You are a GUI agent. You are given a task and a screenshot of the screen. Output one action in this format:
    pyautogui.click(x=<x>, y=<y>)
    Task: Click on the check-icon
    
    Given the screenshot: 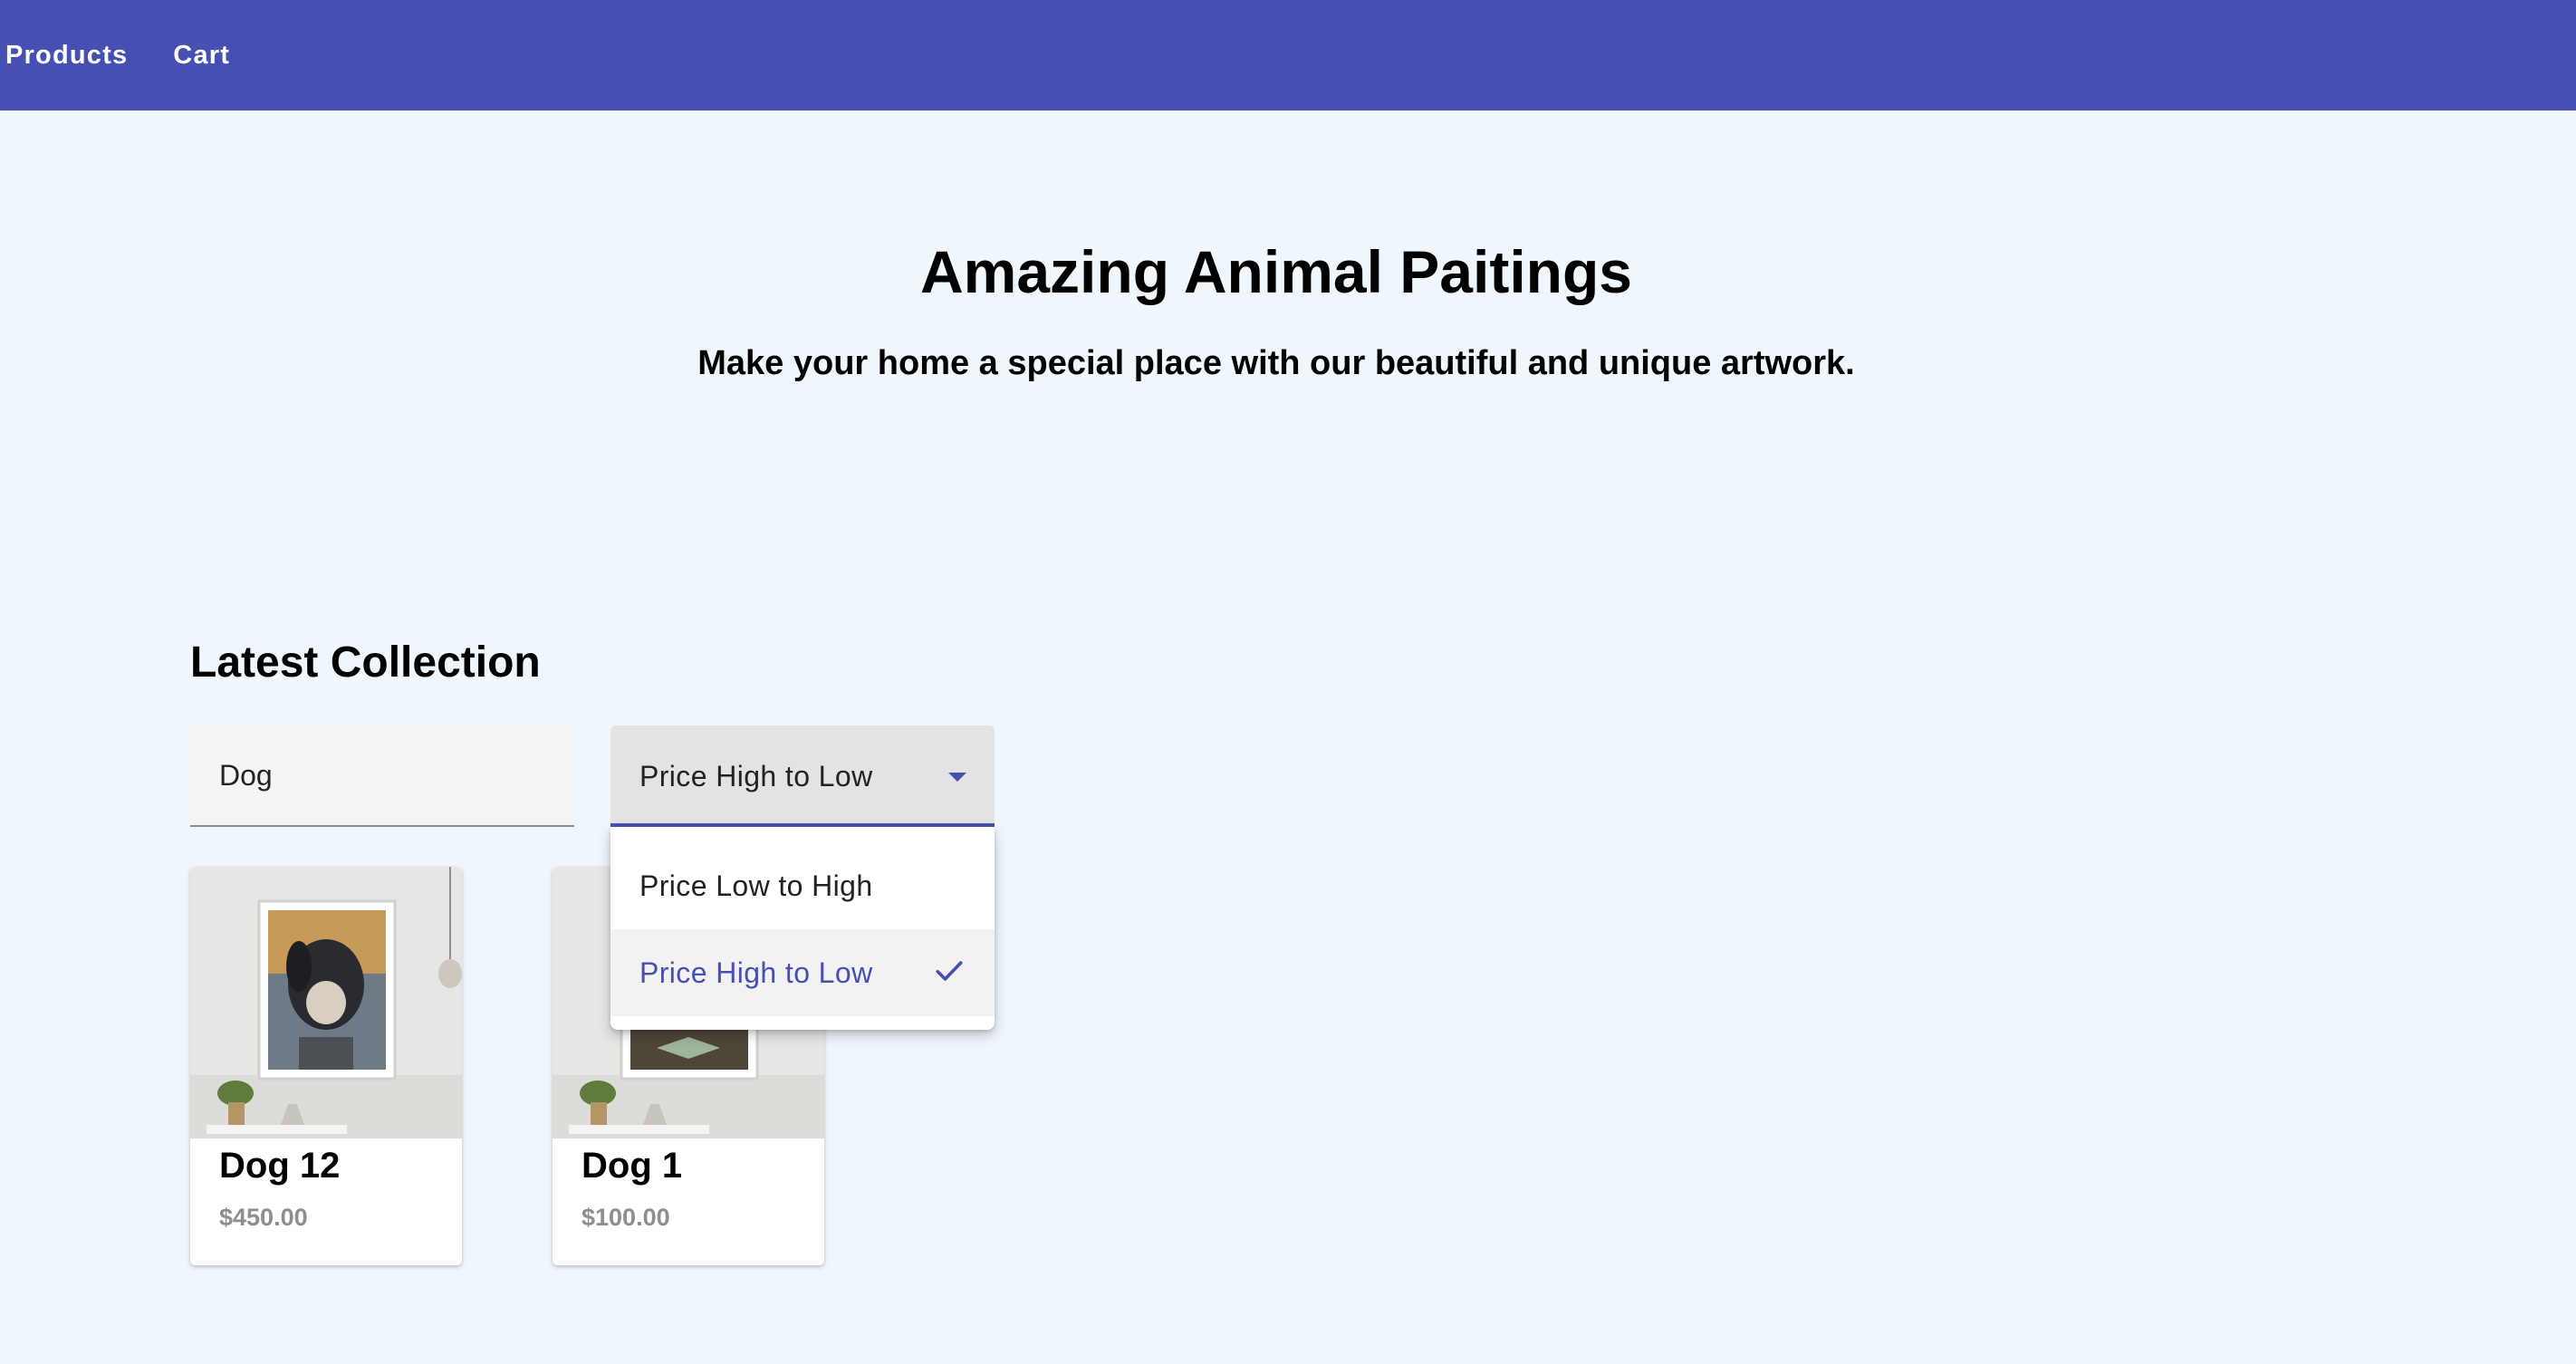 What is the action you would take?
    pyautogui.click(x=949, y=971)
    